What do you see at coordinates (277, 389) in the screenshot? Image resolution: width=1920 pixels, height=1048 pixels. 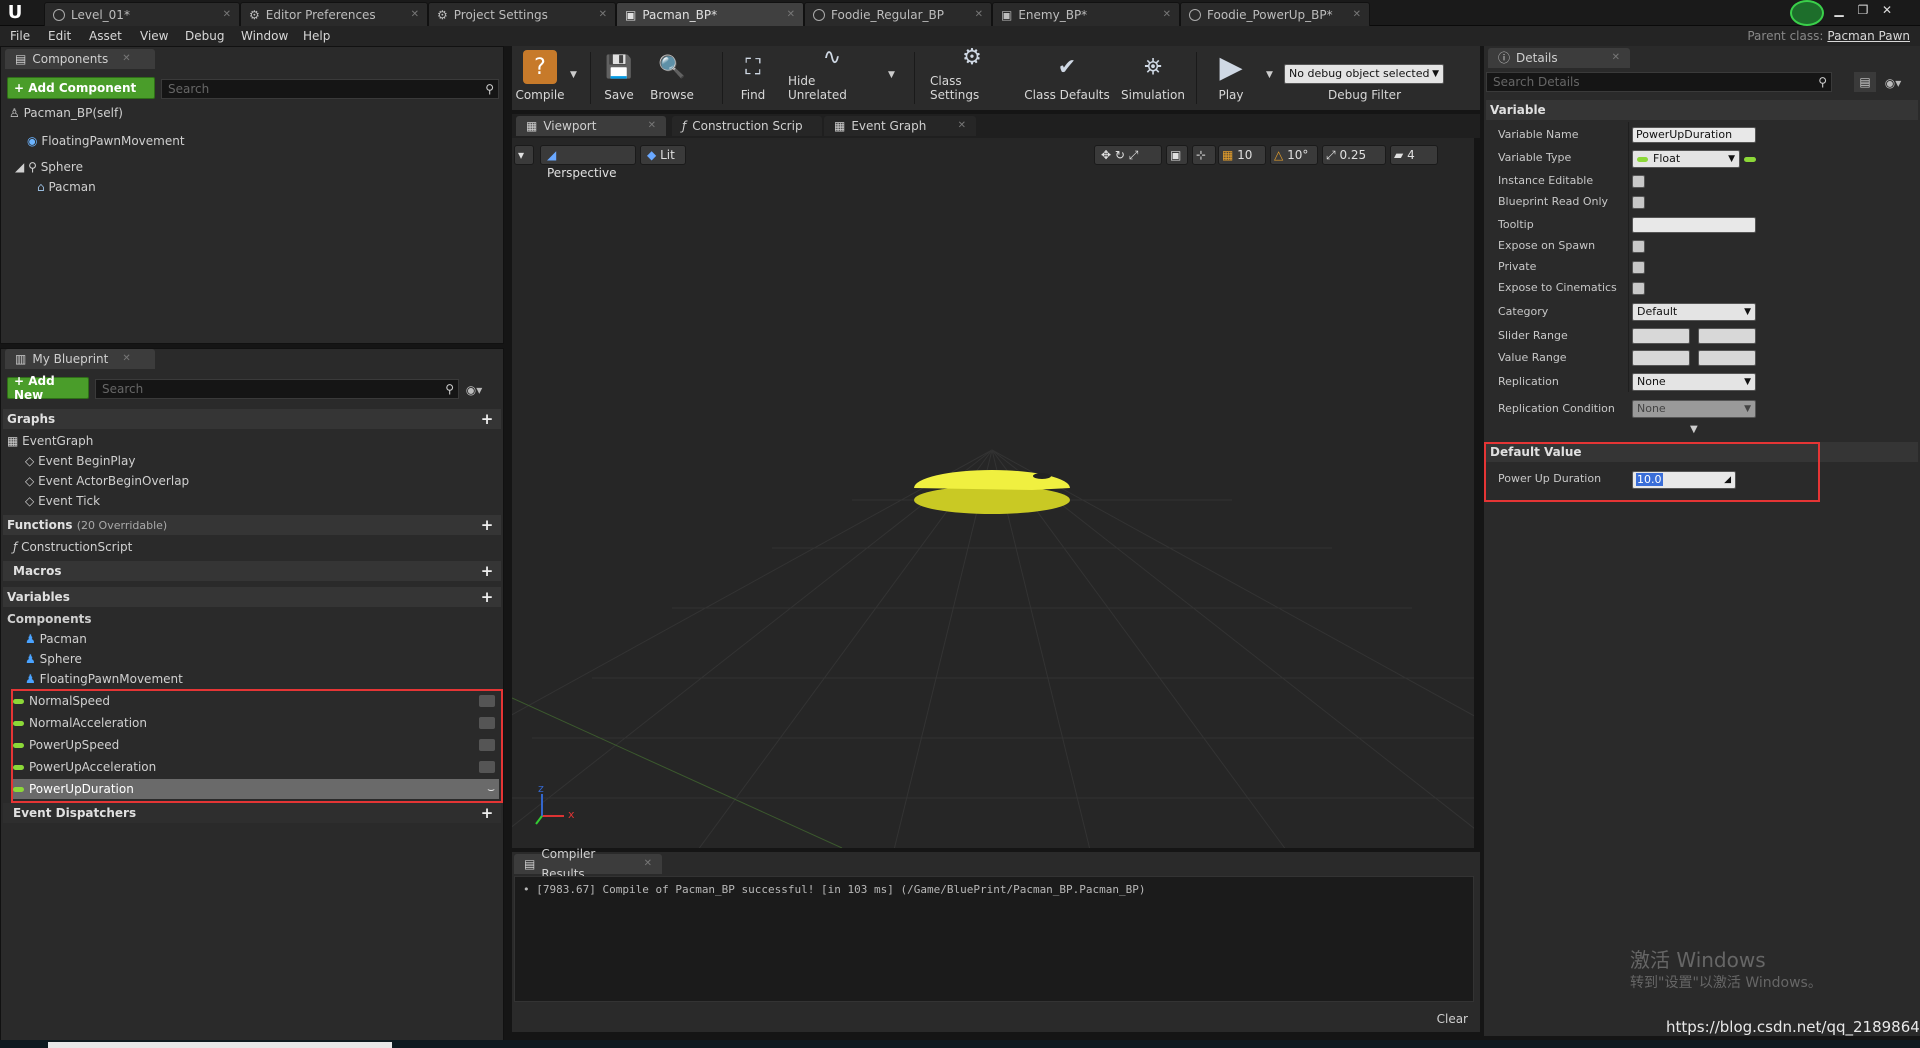 I see `blueprint-search-input: Search ⚲` at bounding box center [277, 389].